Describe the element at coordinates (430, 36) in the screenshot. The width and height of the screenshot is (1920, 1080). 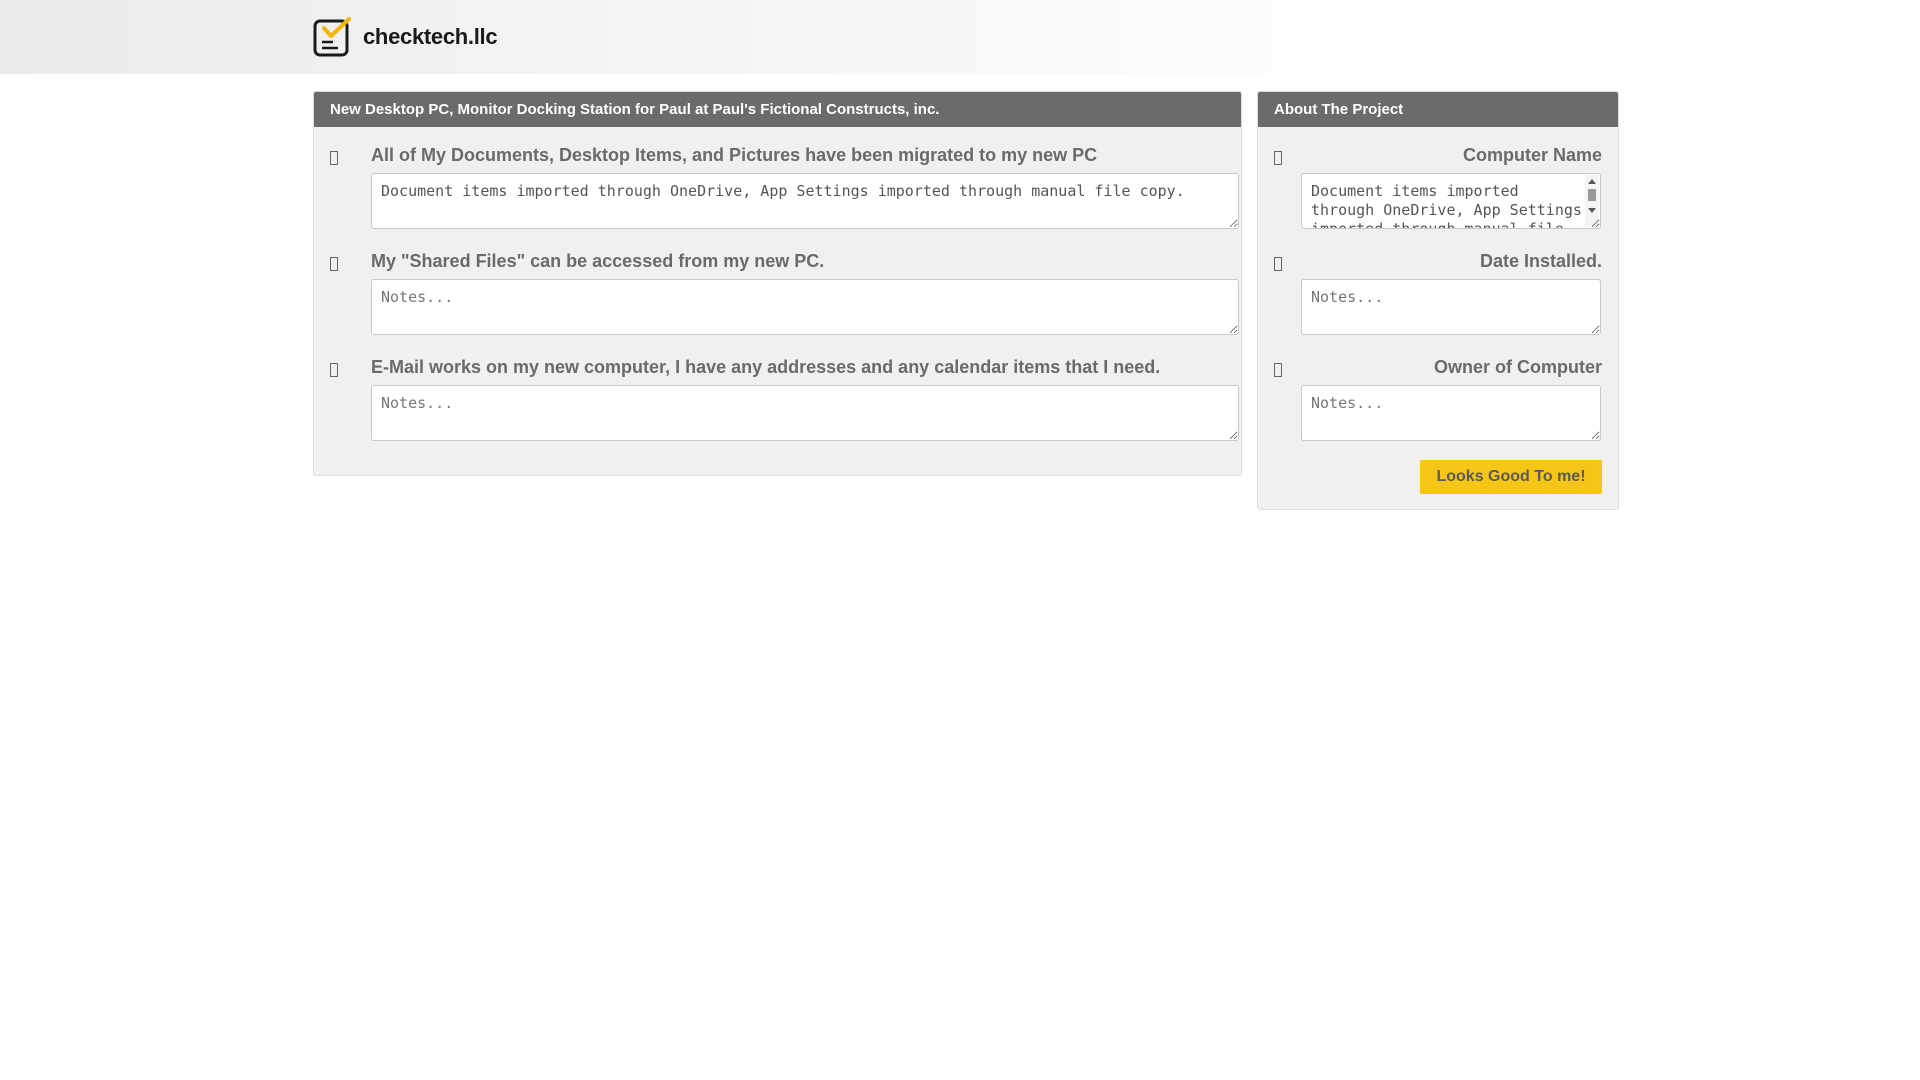
I see `brand-name: checktech.llc` at that location.